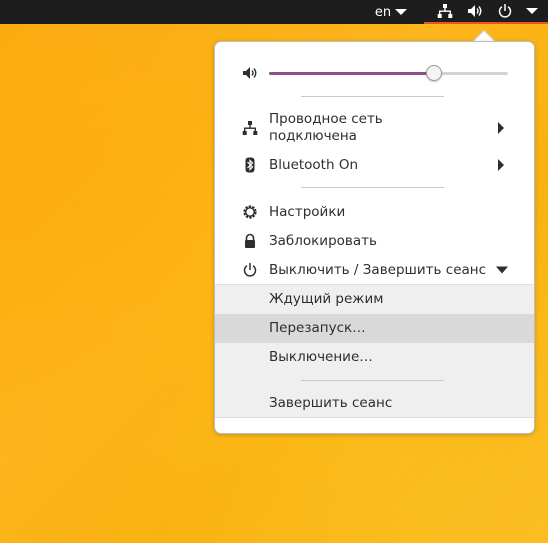 This screenshot has height=543, width=548. Describe the element at coordinates (331, 403) in the screenshot. I see `logout-label: Завершить сеанс` at that location.